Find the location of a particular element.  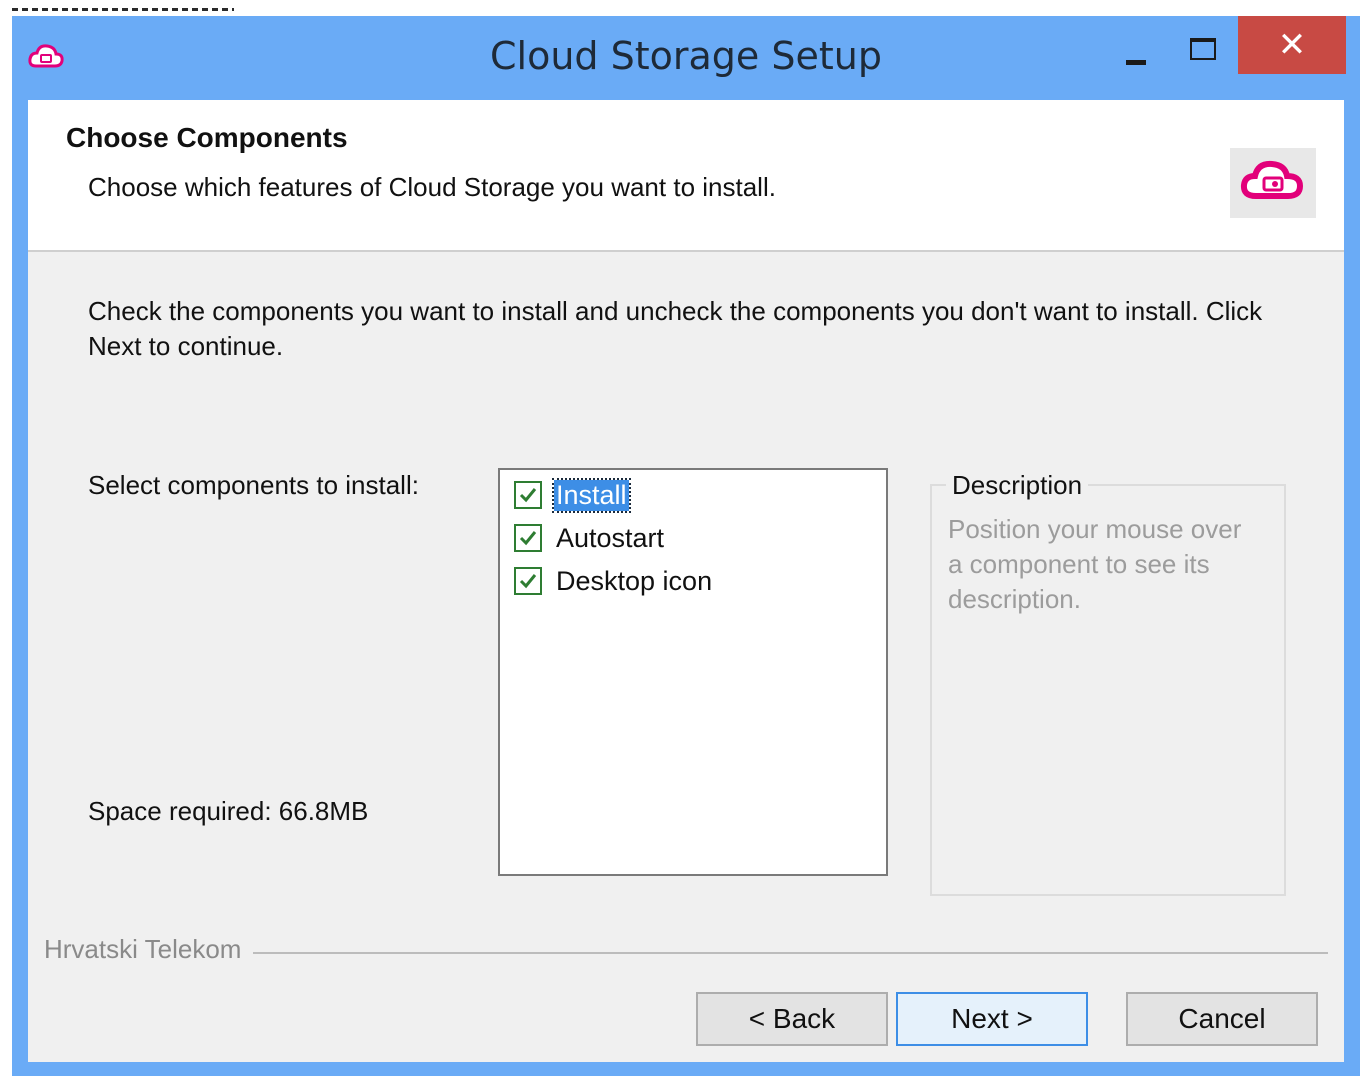

back-button: < Back is located at coordinates (792, 1019).